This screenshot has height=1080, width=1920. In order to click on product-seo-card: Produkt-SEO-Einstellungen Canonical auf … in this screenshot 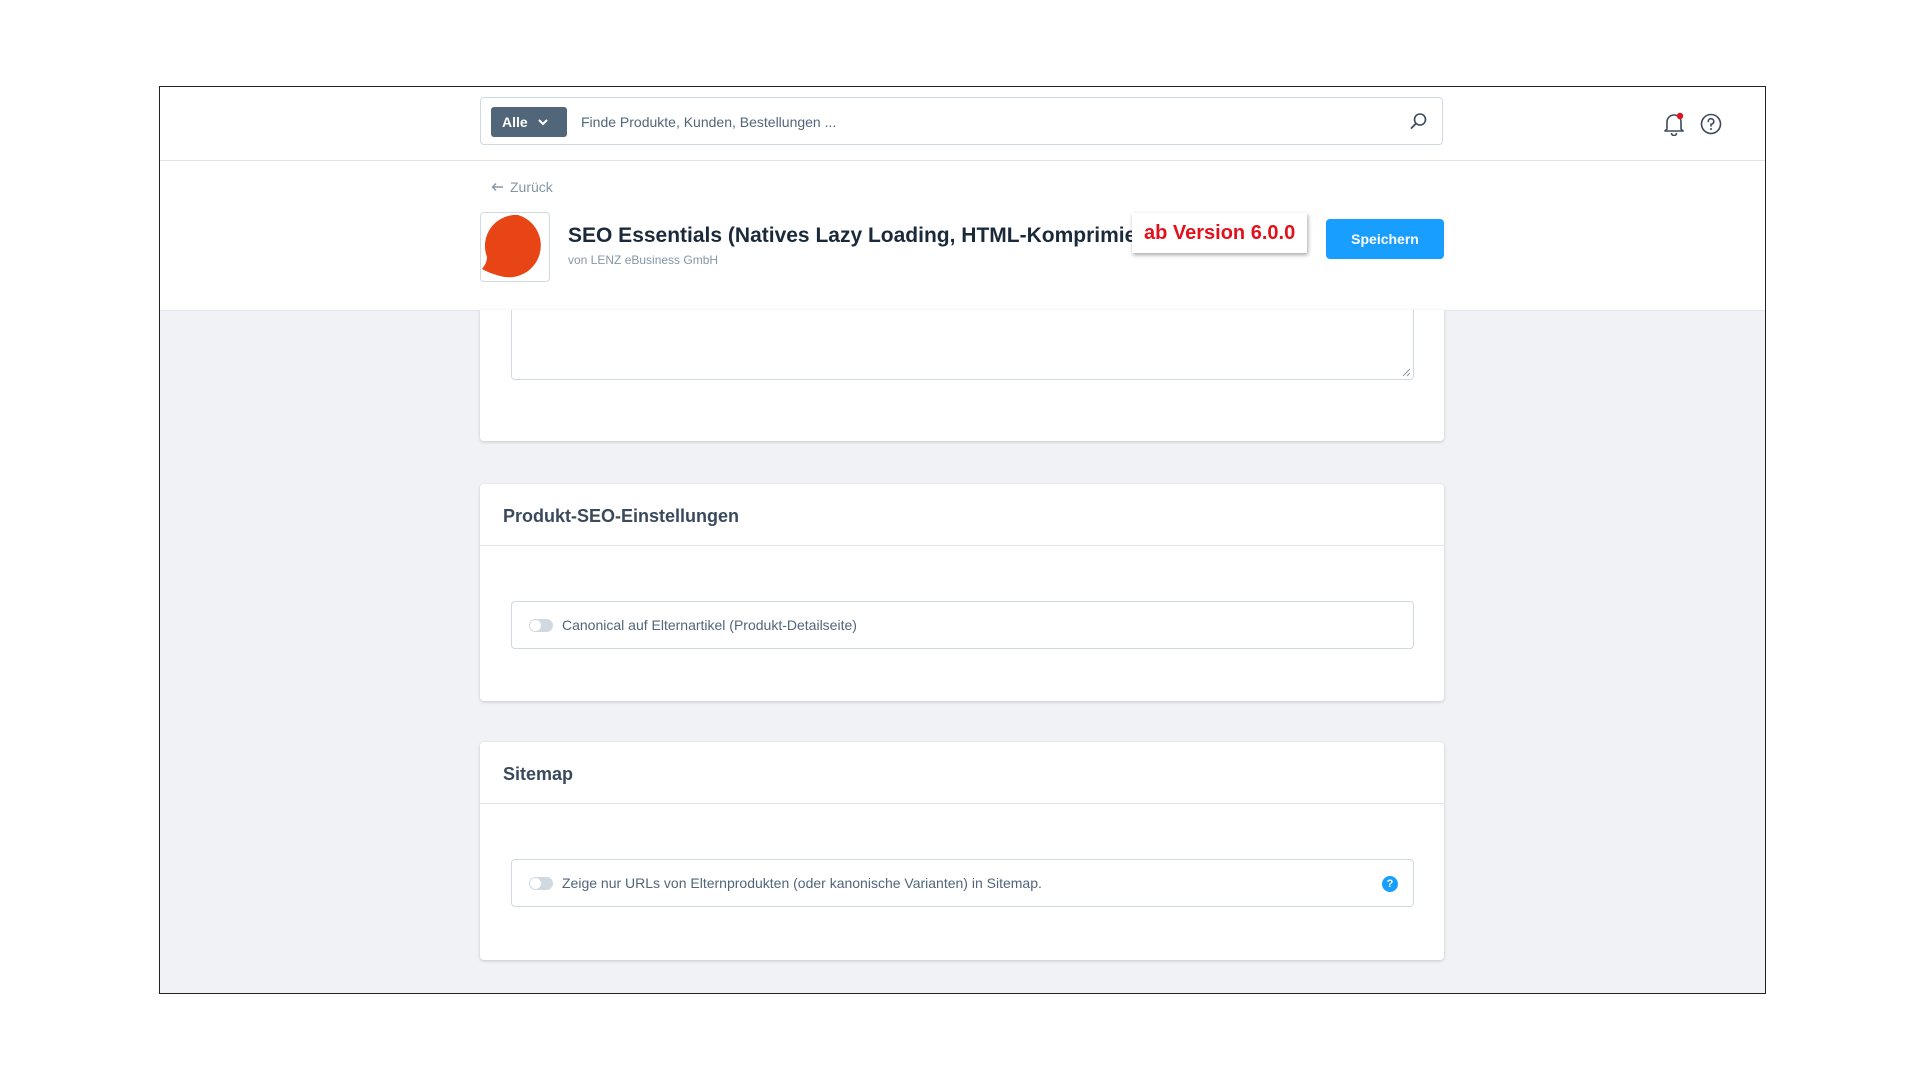, I will do `click(962, 592)`.